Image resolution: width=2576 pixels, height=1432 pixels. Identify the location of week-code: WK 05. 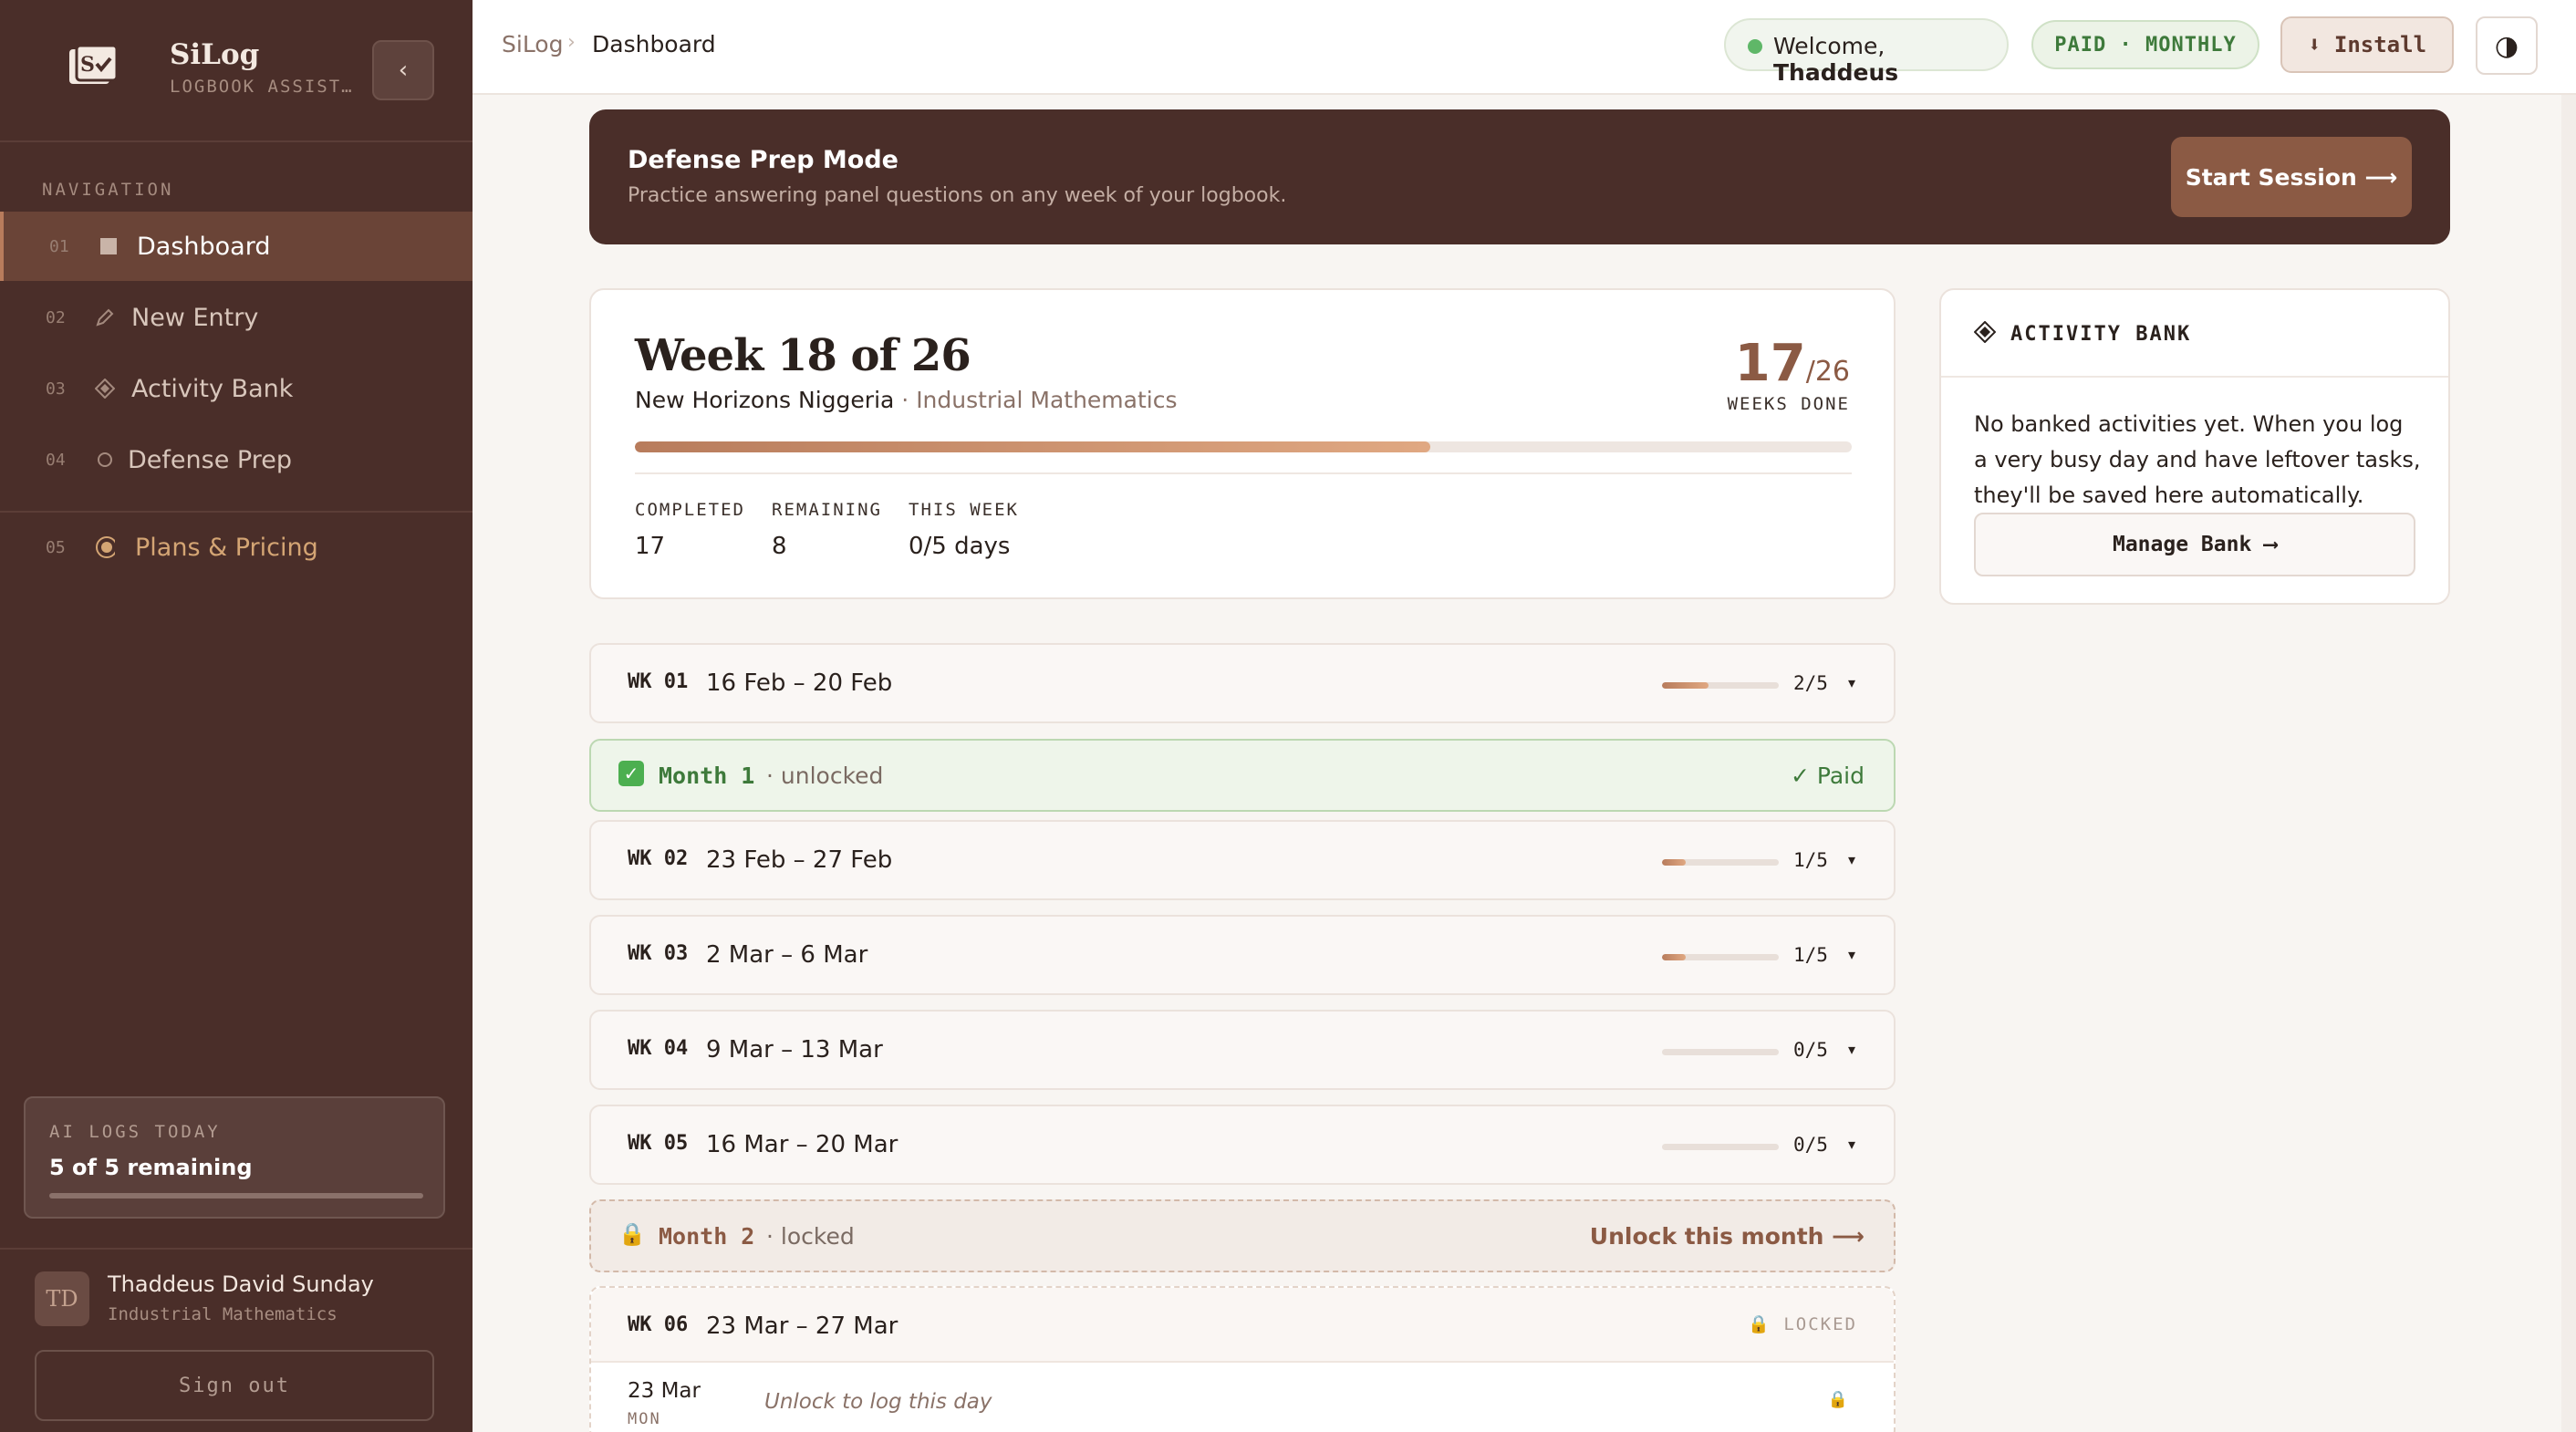
(659, 1143).